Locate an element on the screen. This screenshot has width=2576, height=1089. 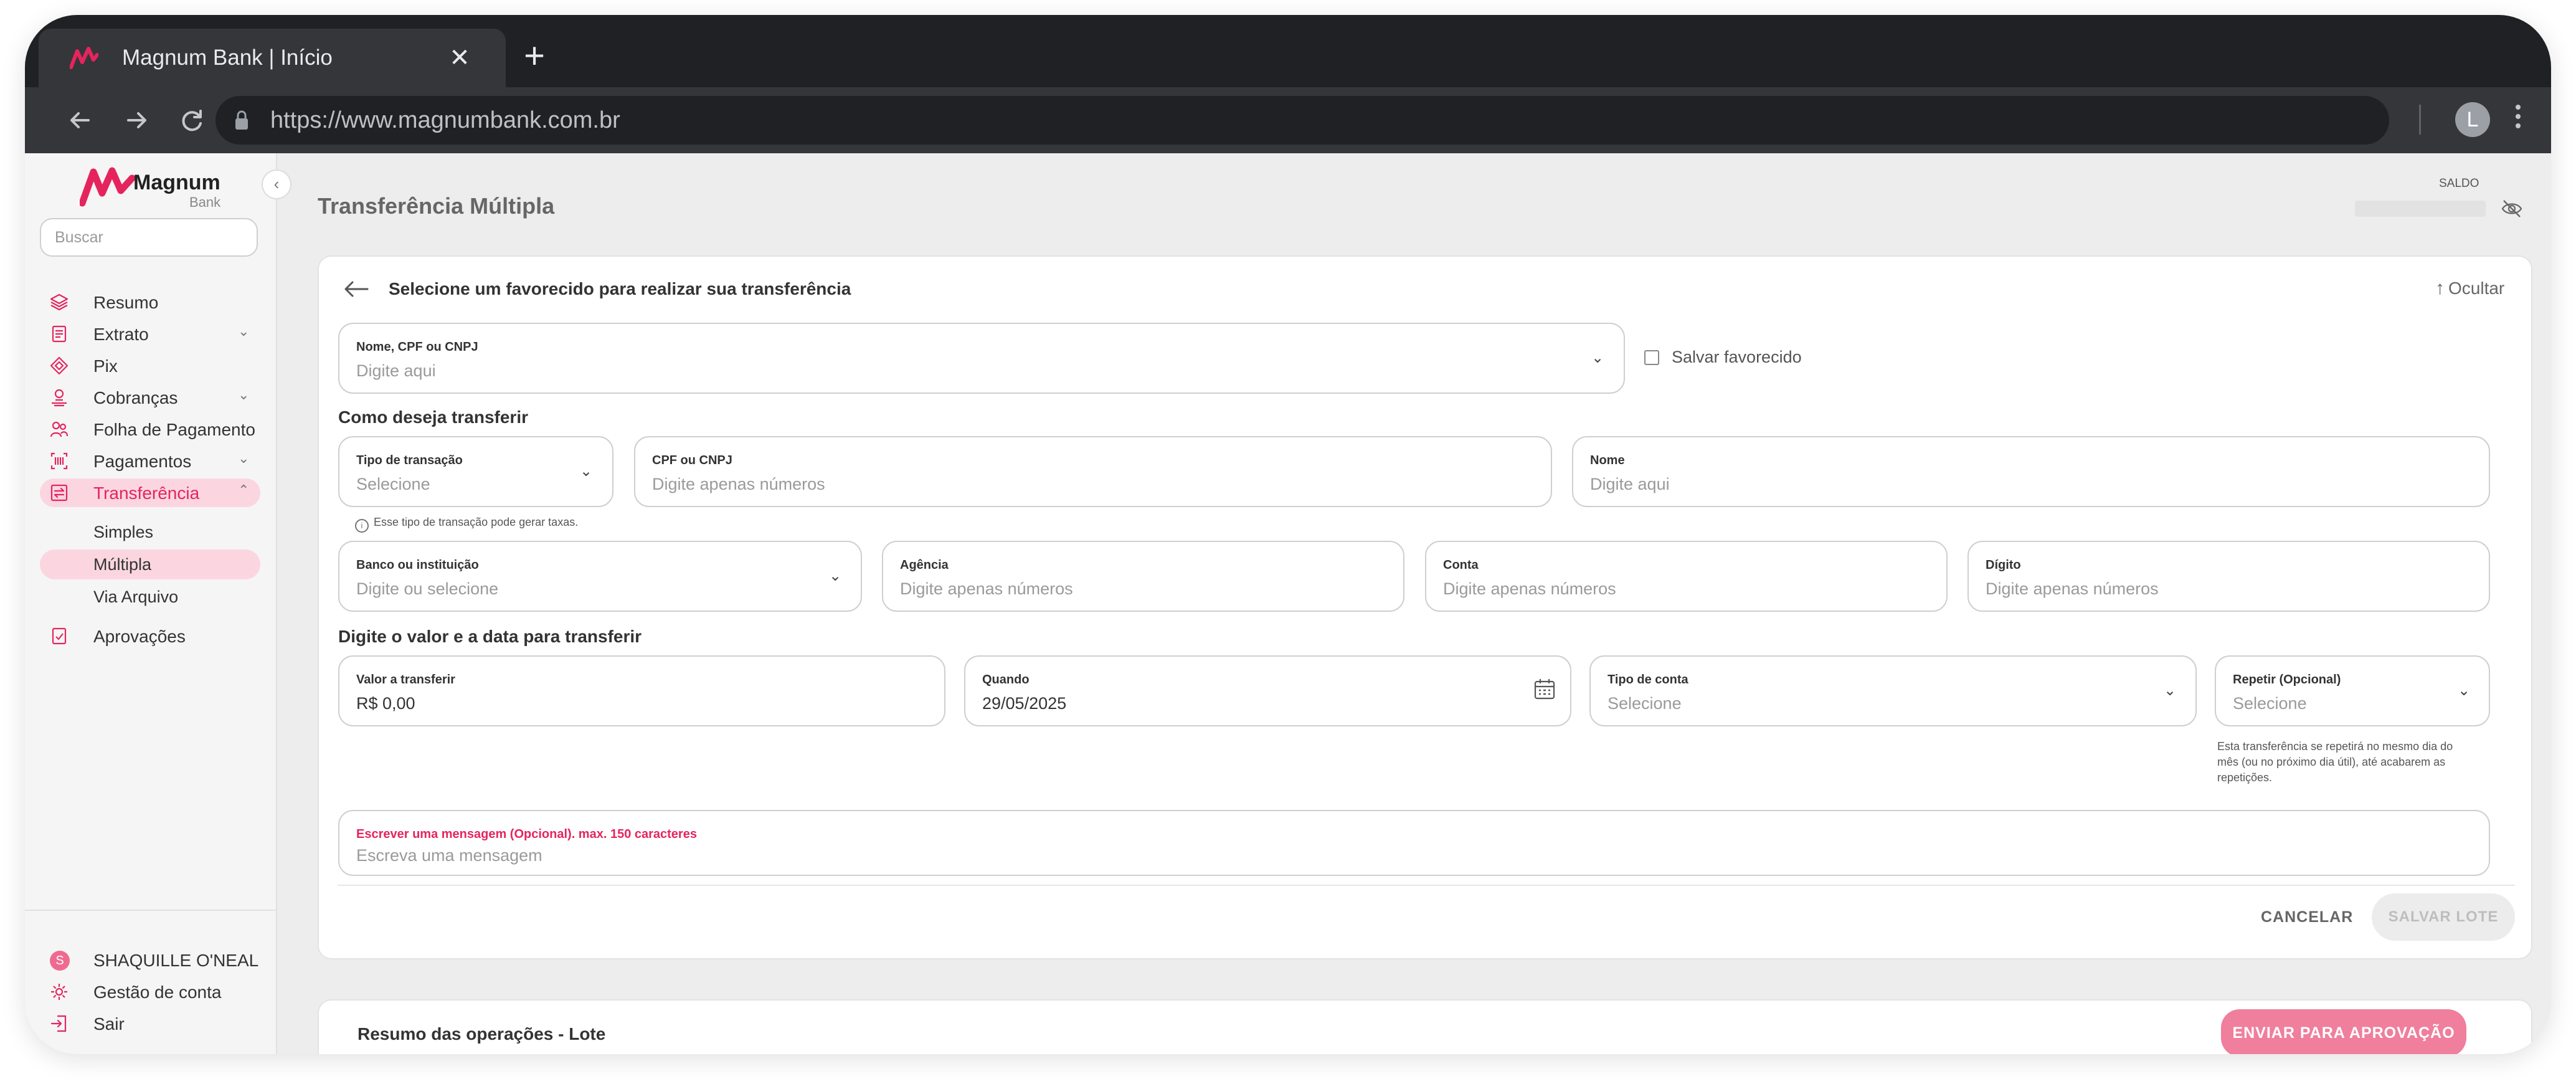
sidebar-item-pagamentos: Pagamentos ⌄ is located at coordinates (150, 461).